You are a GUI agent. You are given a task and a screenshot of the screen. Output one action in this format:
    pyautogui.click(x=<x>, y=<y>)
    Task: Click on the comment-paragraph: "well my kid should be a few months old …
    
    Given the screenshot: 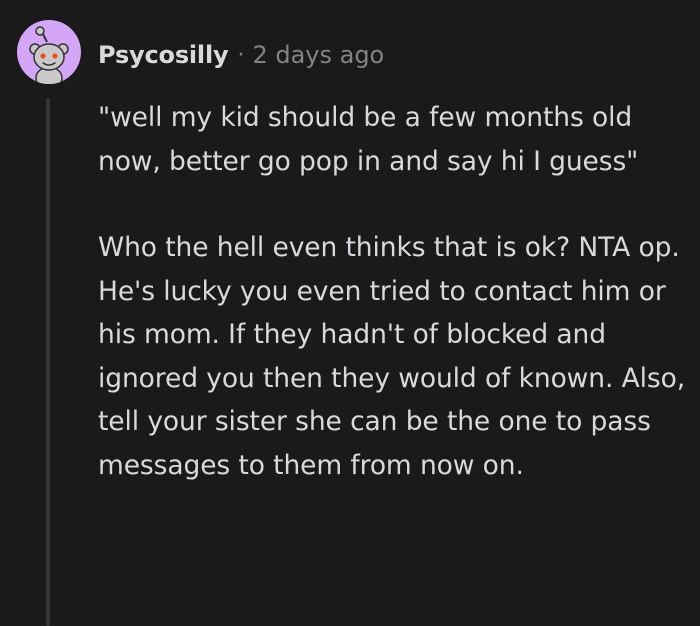 What is the action you would take?
    pyautogui.click(x=368, y=139)
    